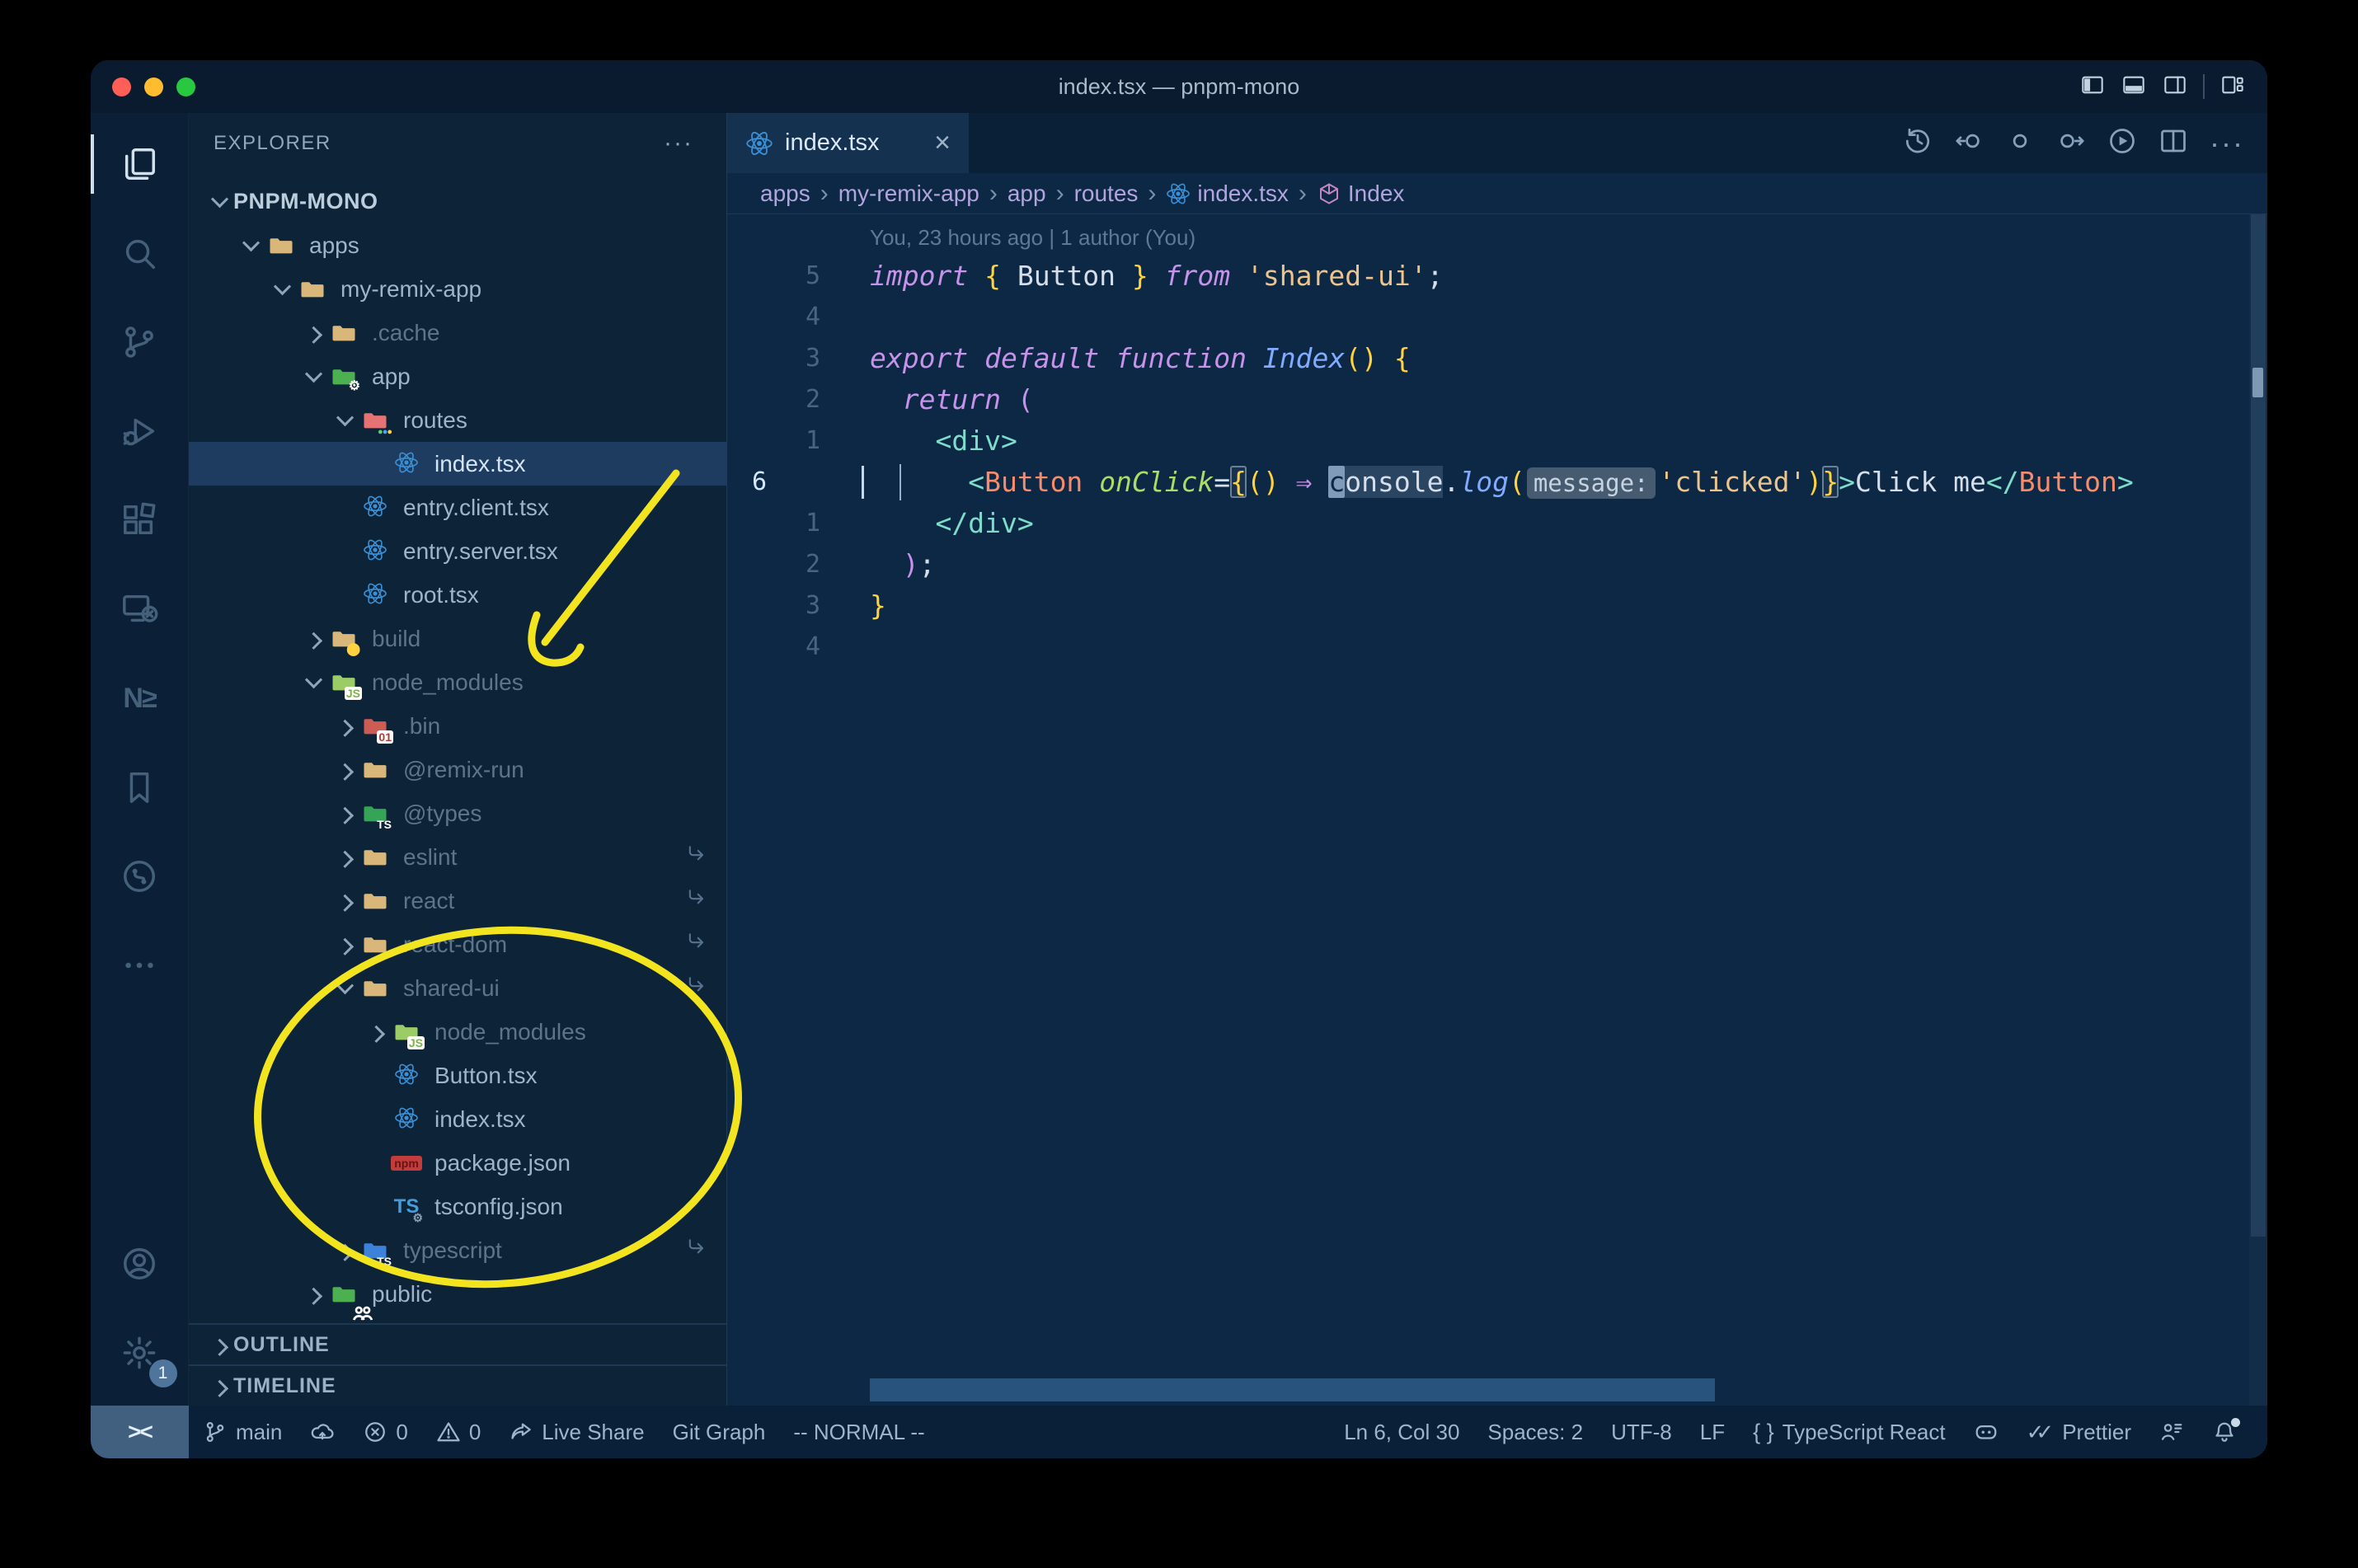 This screenshot has height=1568, width=2358. I want to click on tree-item-public: public, so click(458, 1296).